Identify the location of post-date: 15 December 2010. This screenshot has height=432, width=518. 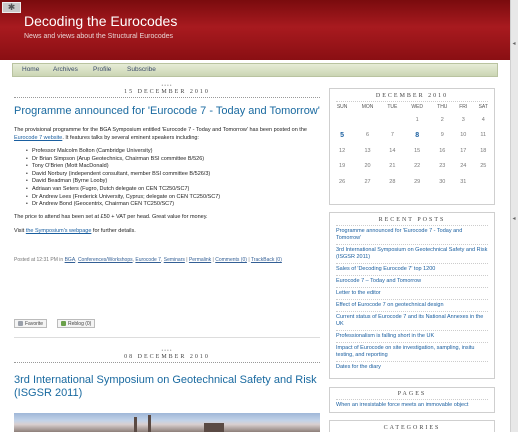
(167, 92).